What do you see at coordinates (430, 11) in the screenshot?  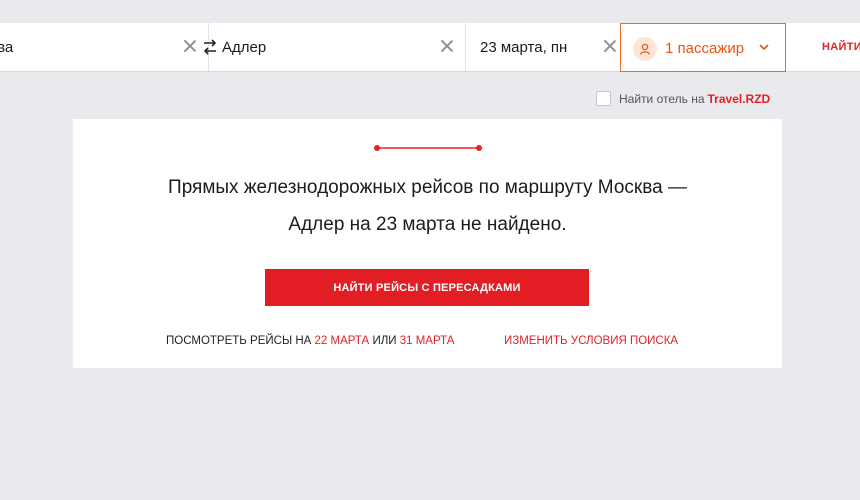 I see `top-strip` at bounding box center [430, 11].